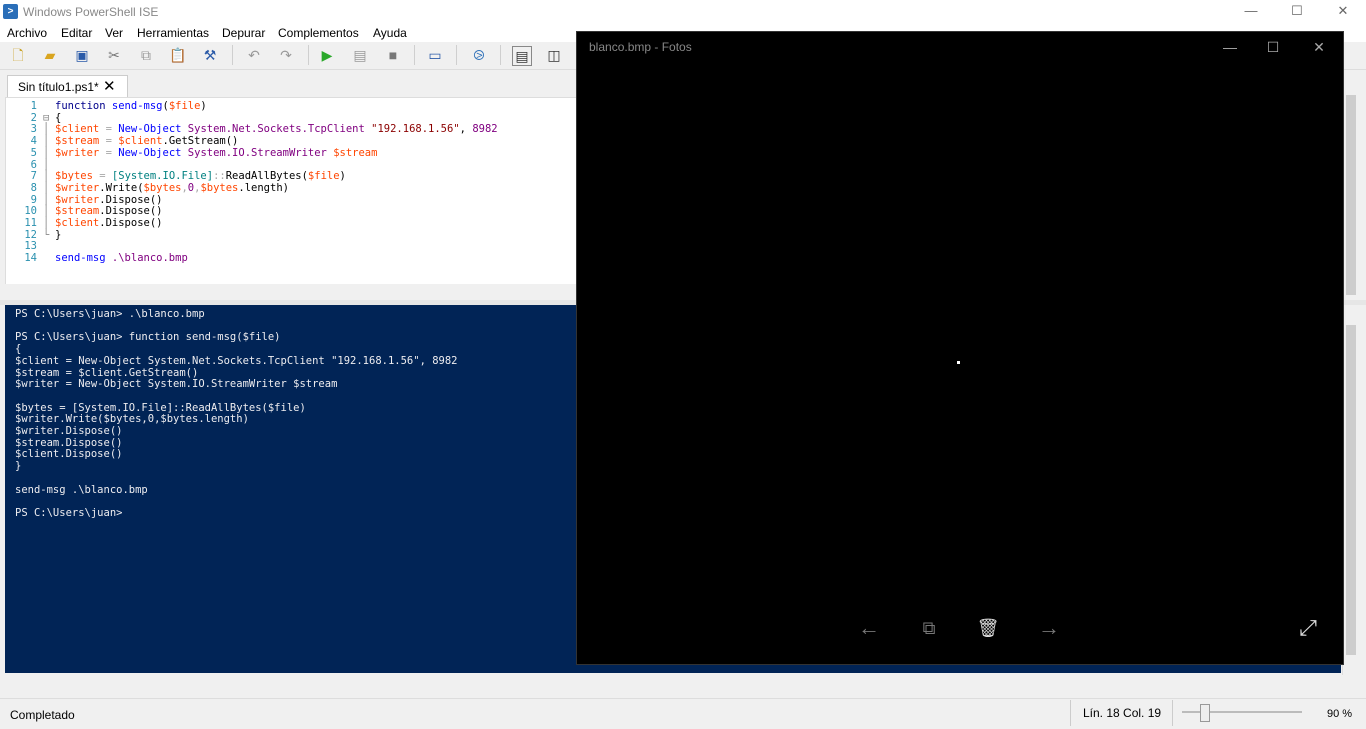 The height and width of the screenshot is (729, 1366). What do you see at coordinates (18, 55) in the screenshot?
I see `new-file-icon: 🗋` at bounding box center [18, 55].